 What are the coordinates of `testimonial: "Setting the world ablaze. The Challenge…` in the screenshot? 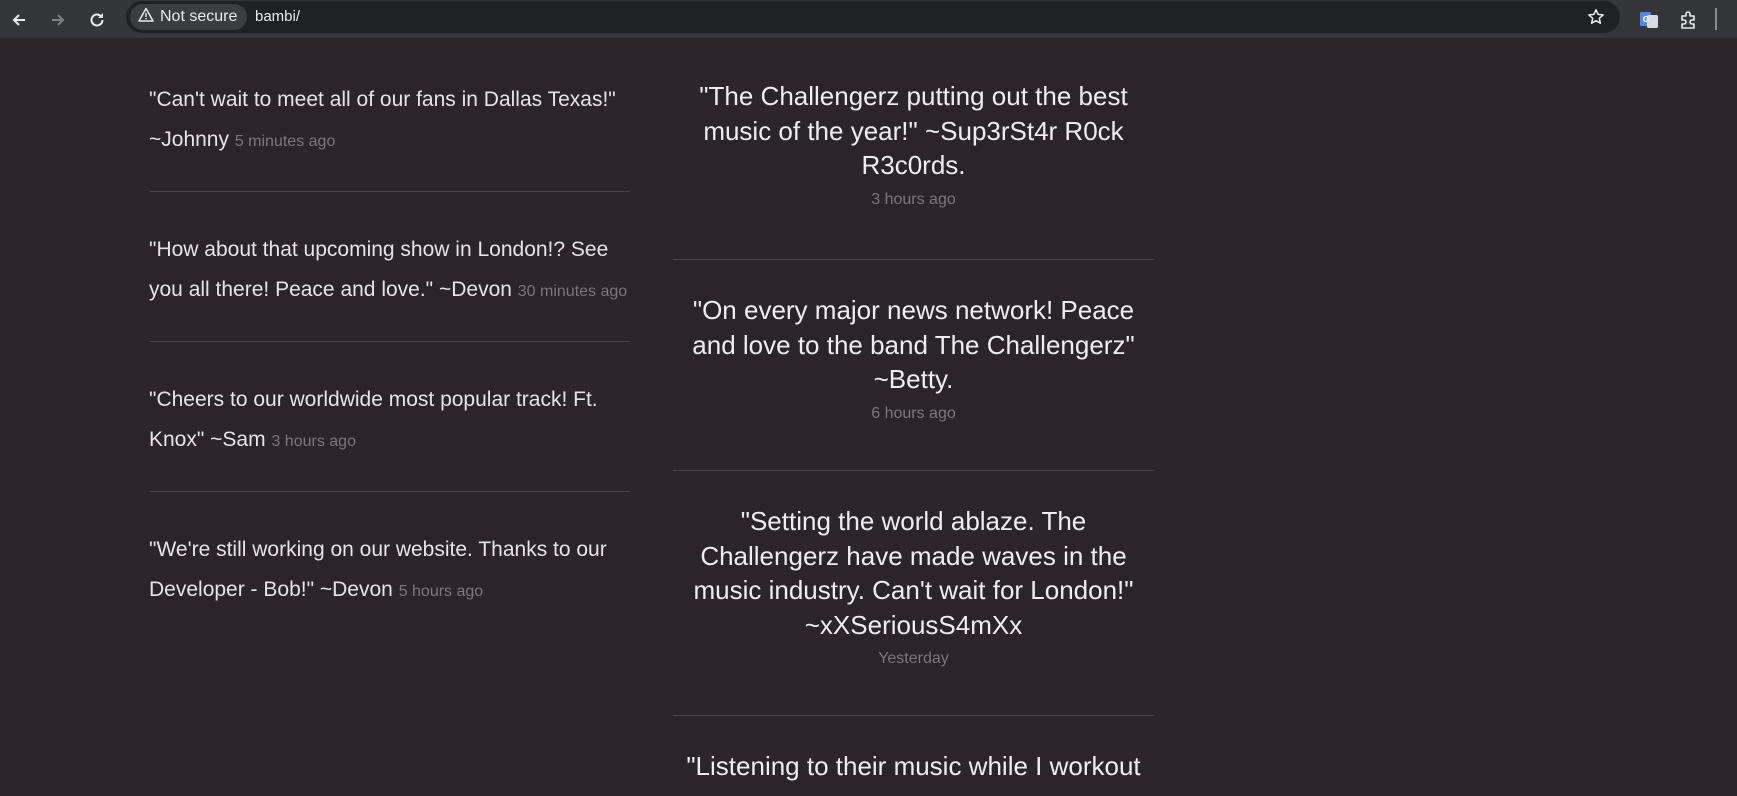 It's located at (913, 593).